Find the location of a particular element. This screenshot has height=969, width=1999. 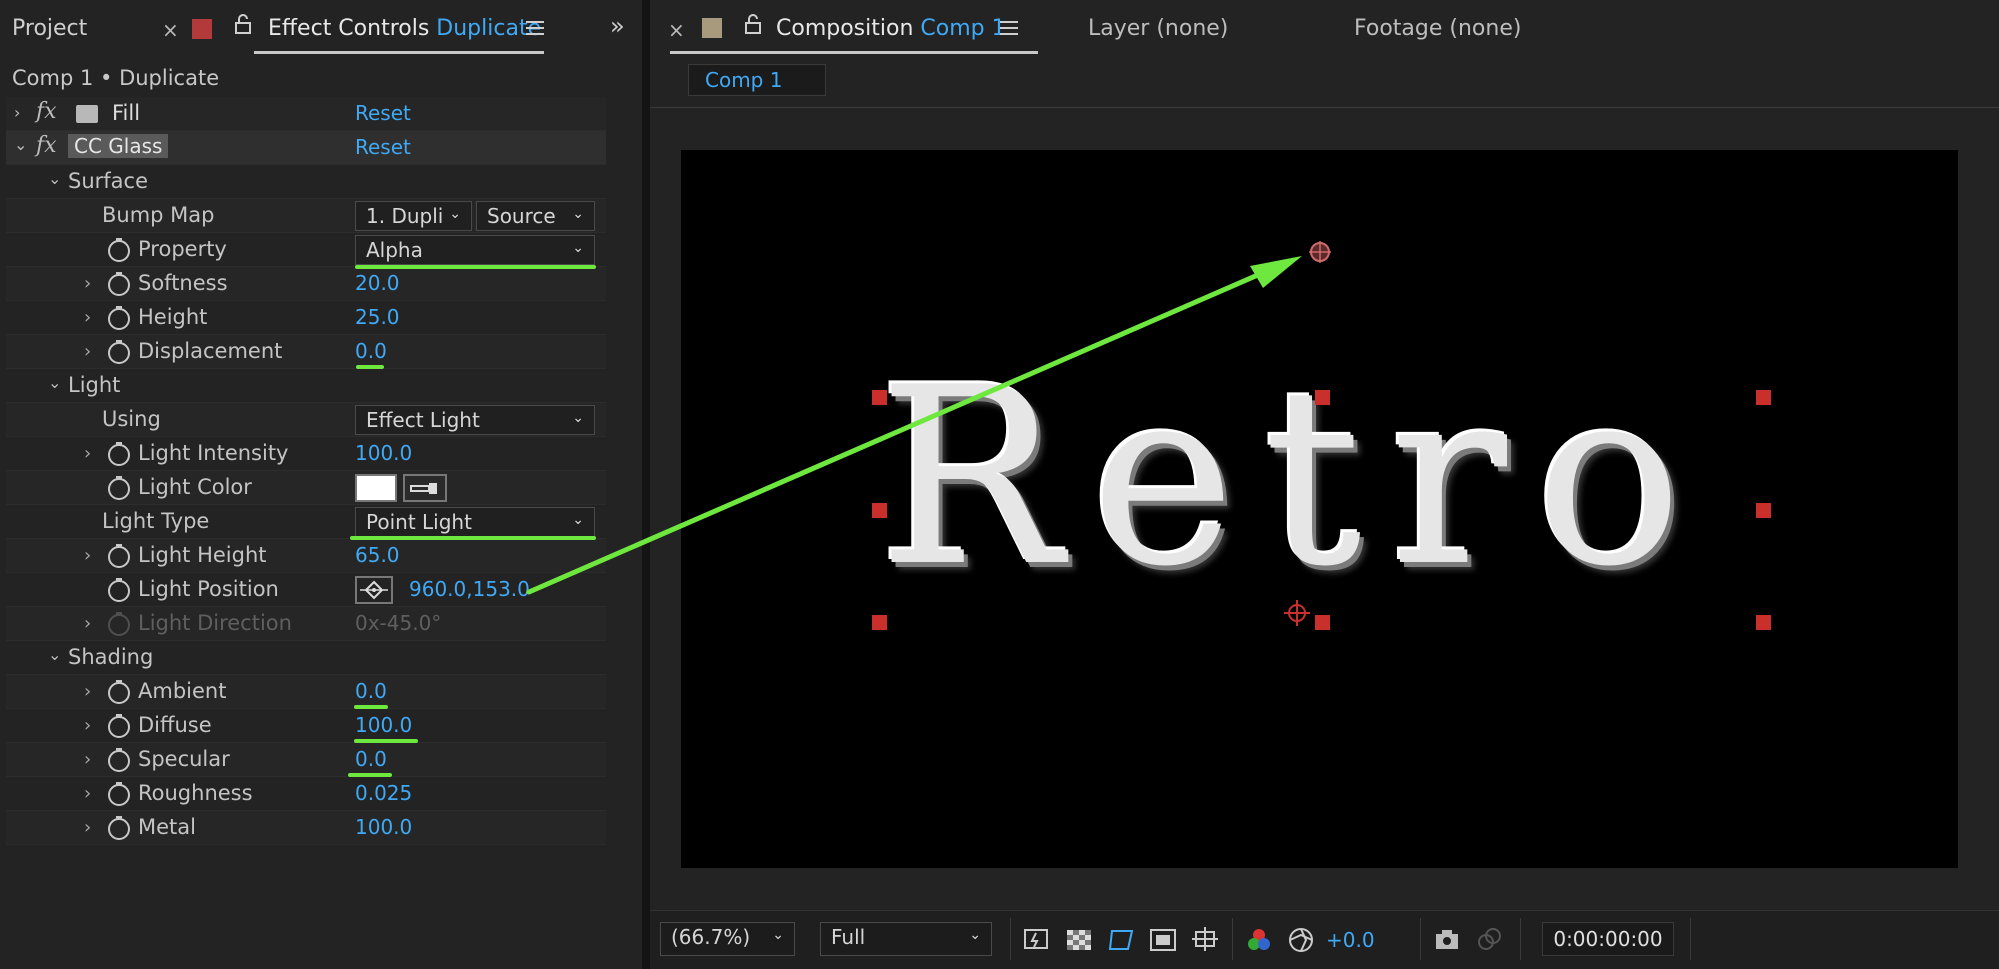

exposure-reset-icon is located at coordinates (1301, 940).